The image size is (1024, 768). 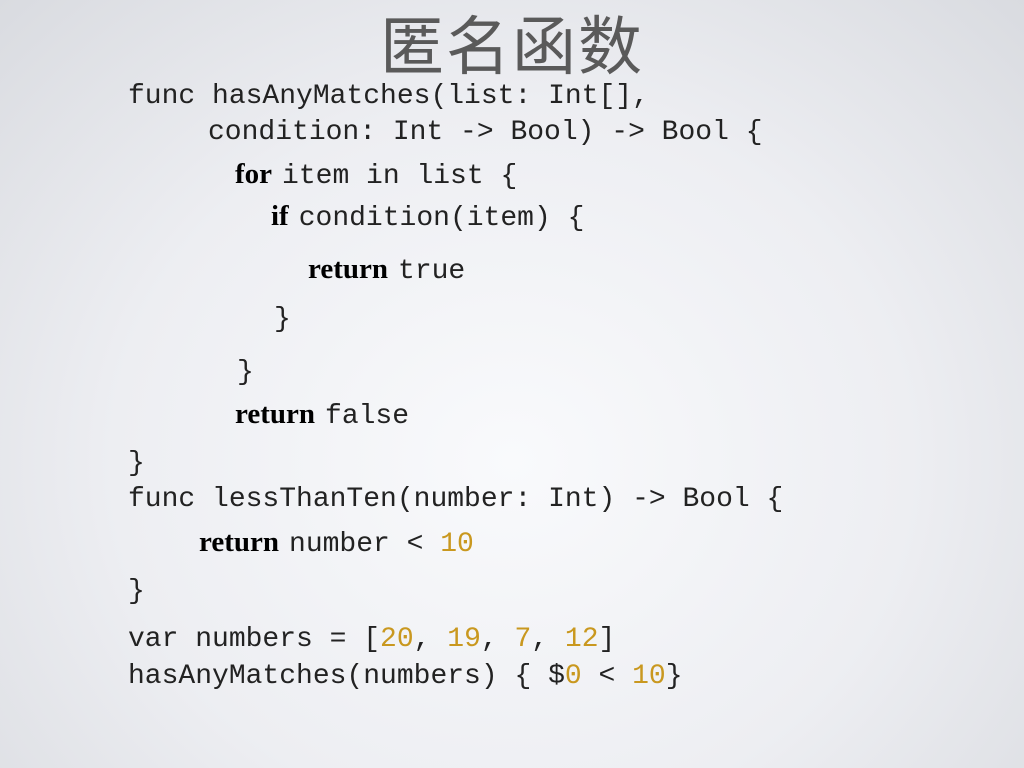 I want to click on code-text: false, so click(x=367, y=416).